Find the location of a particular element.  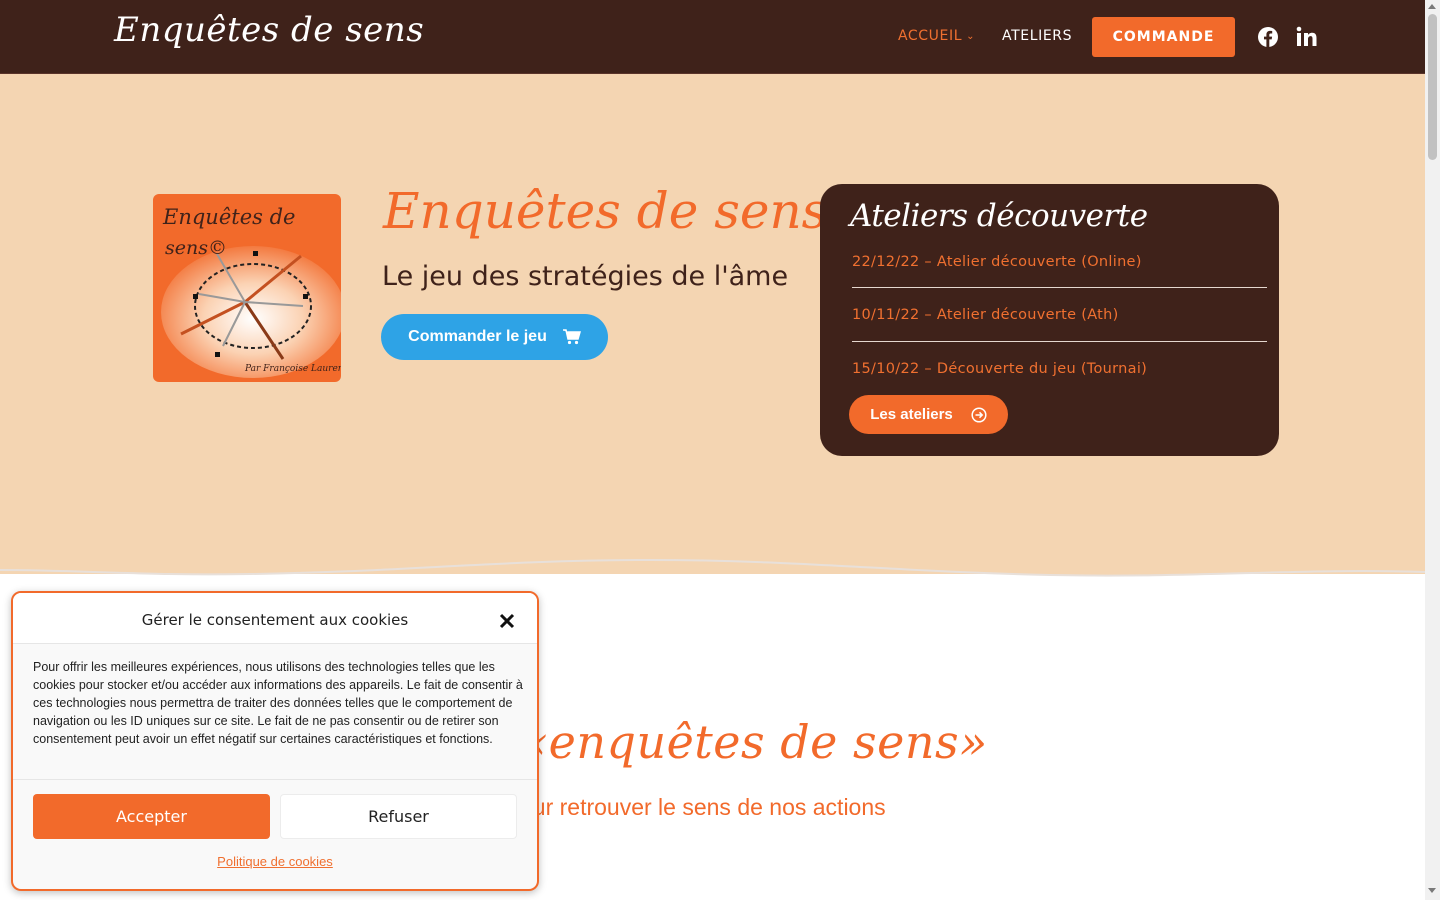

event-link: 15/10/22 – Découverte du jeu (Tournai) is located at coordinates (999, 369).